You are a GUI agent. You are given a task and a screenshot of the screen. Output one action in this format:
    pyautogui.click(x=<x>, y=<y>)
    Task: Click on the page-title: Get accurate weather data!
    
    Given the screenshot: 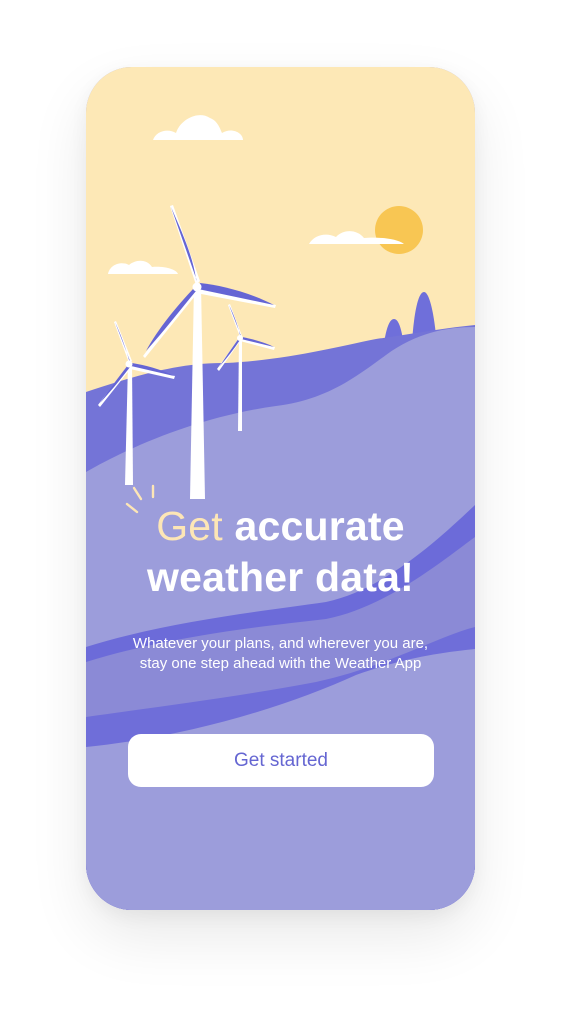 What is the action you would take?
    pyautogui.click(x=280, y=552)
    